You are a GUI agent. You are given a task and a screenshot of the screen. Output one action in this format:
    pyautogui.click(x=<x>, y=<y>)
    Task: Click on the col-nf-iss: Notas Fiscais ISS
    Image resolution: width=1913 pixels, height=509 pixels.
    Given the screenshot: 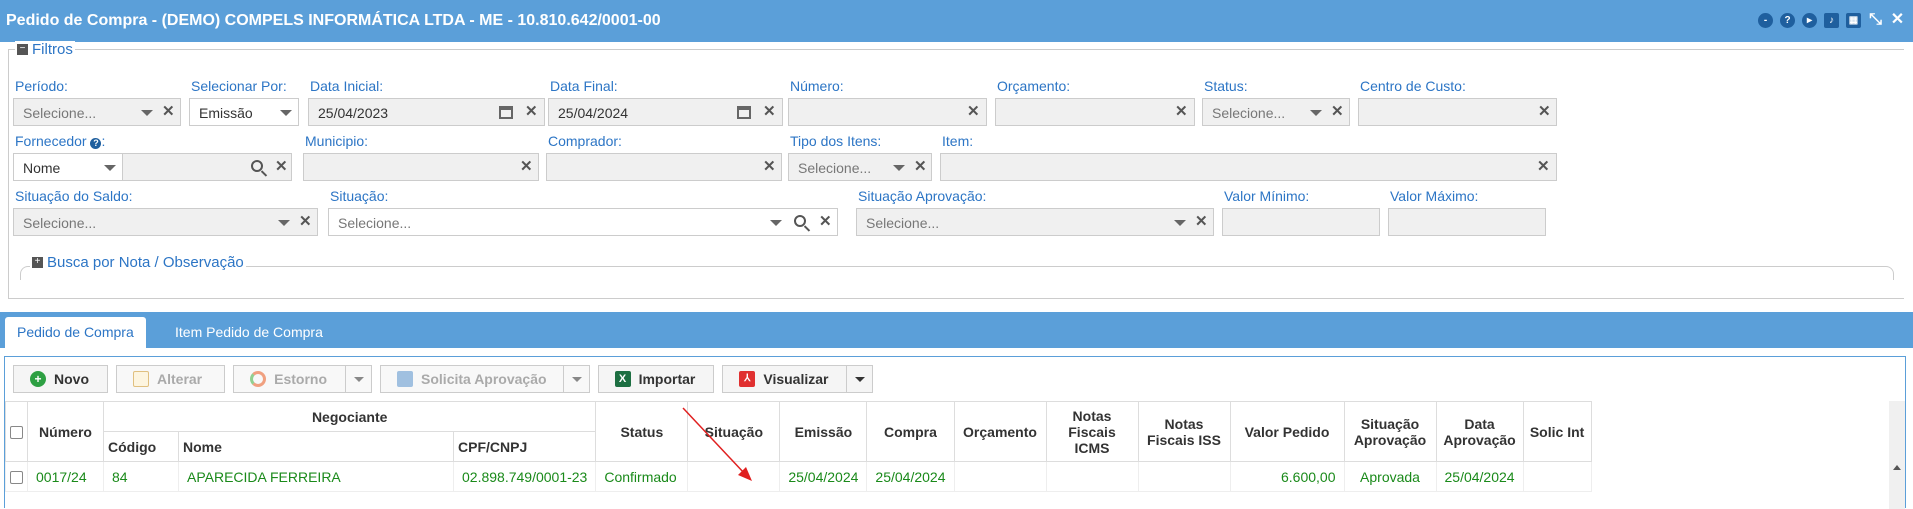 What is the action you would take?
    pyautogui.click(x=1184, y=431)
    